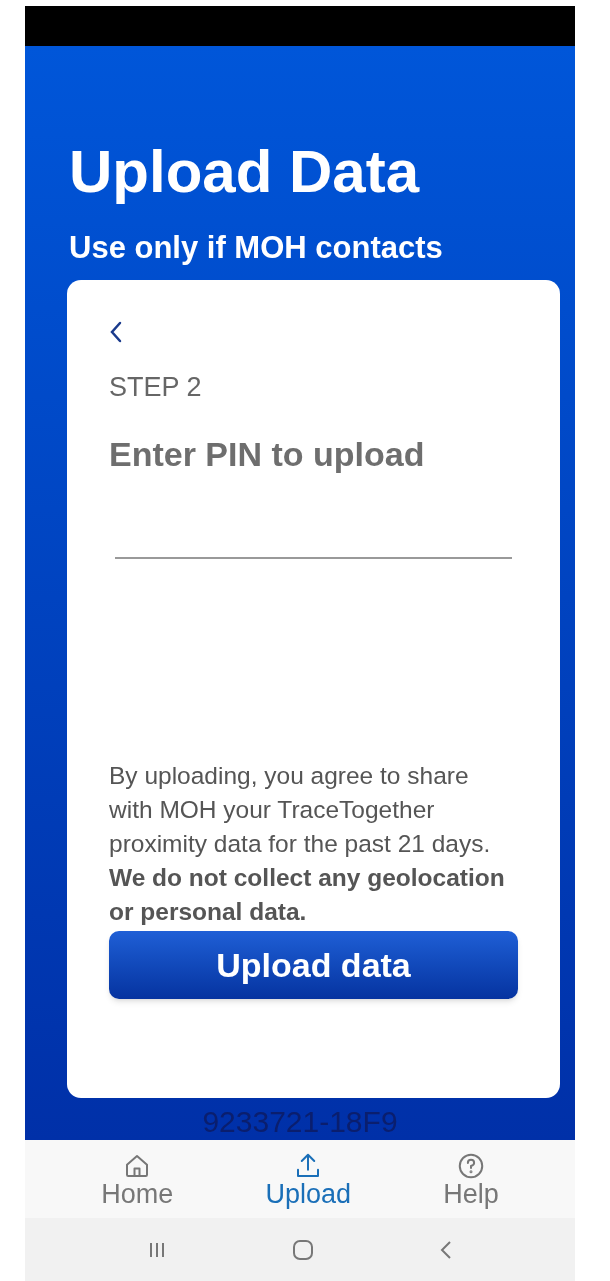 This screenshot has height=1281, width=610. Describe the element at coordinates (303, 1249) in the screenshot. I see `home-button-icon` at that location.